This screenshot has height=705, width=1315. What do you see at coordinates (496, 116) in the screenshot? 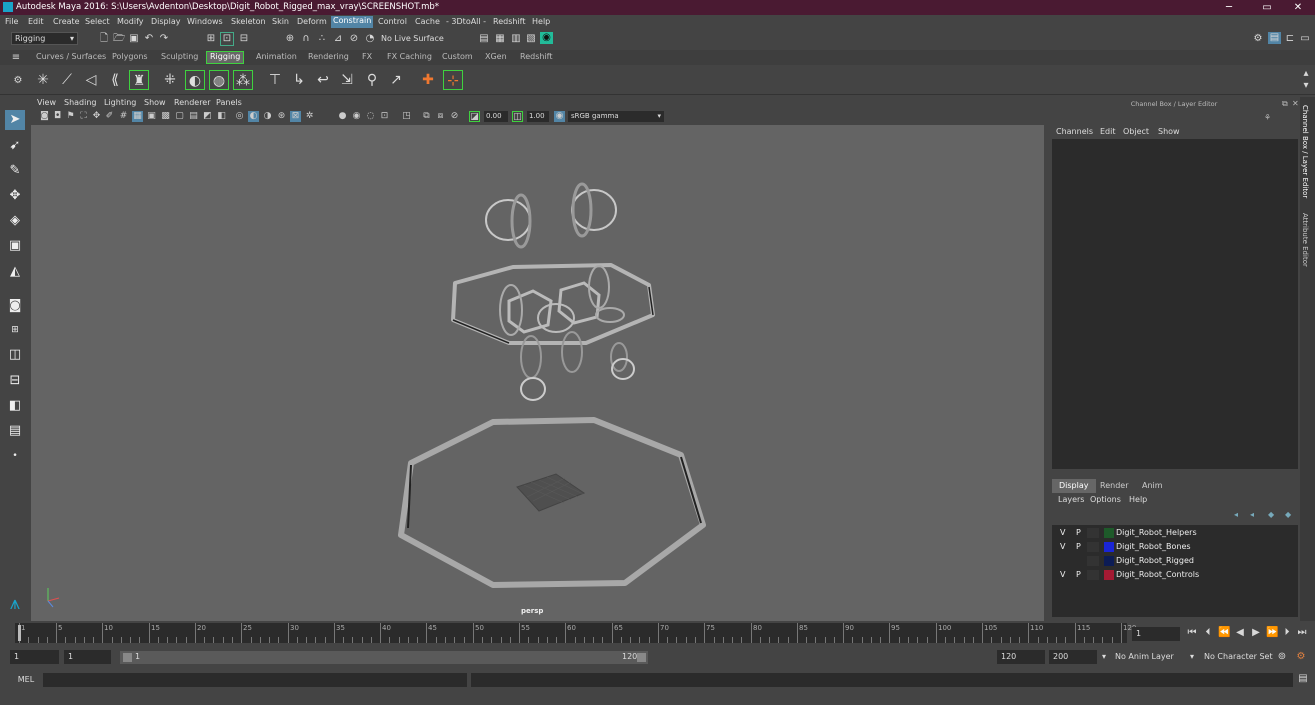
I see `exposure-field: 0.00` at bounding box center [496, 116].